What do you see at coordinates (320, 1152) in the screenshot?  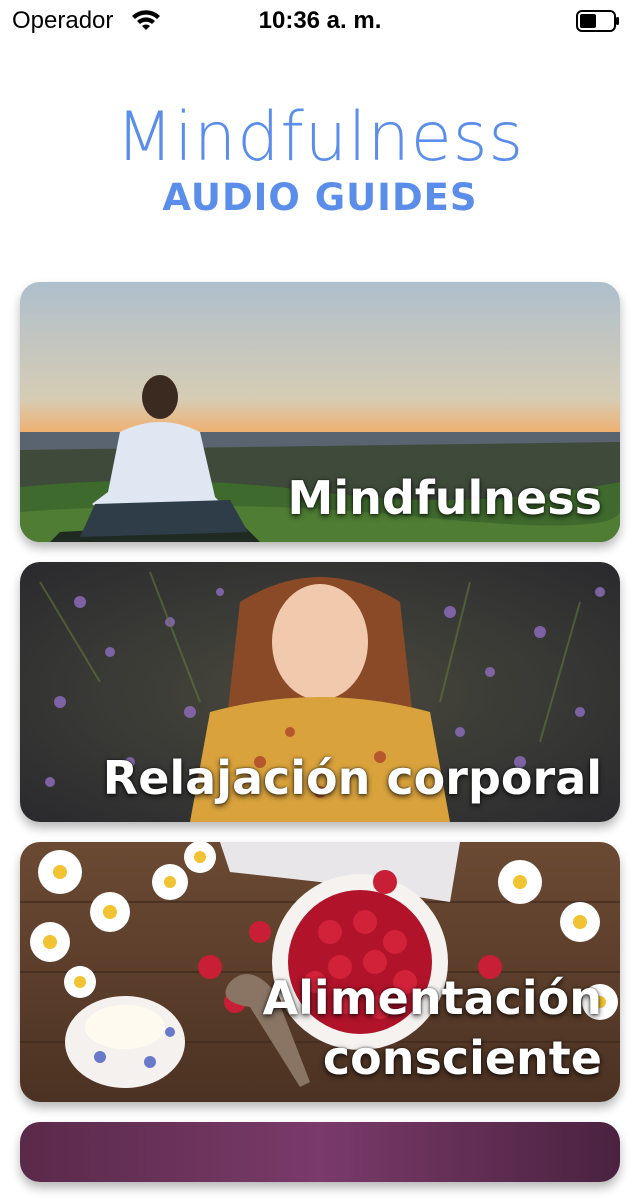 I see `guide-card-partial` at bounding box center [320, 1152].